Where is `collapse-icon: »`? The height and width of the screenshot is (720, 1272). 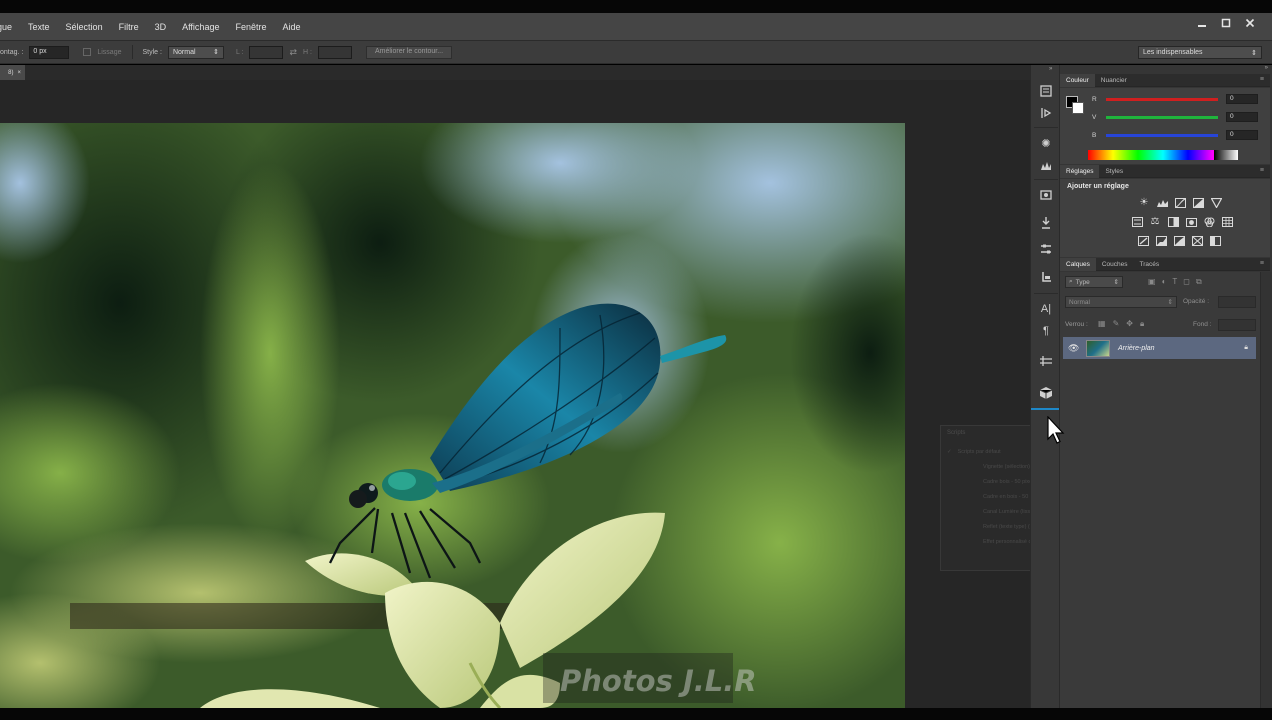
collapse-icon: » is located at coordinates (1050, 69).